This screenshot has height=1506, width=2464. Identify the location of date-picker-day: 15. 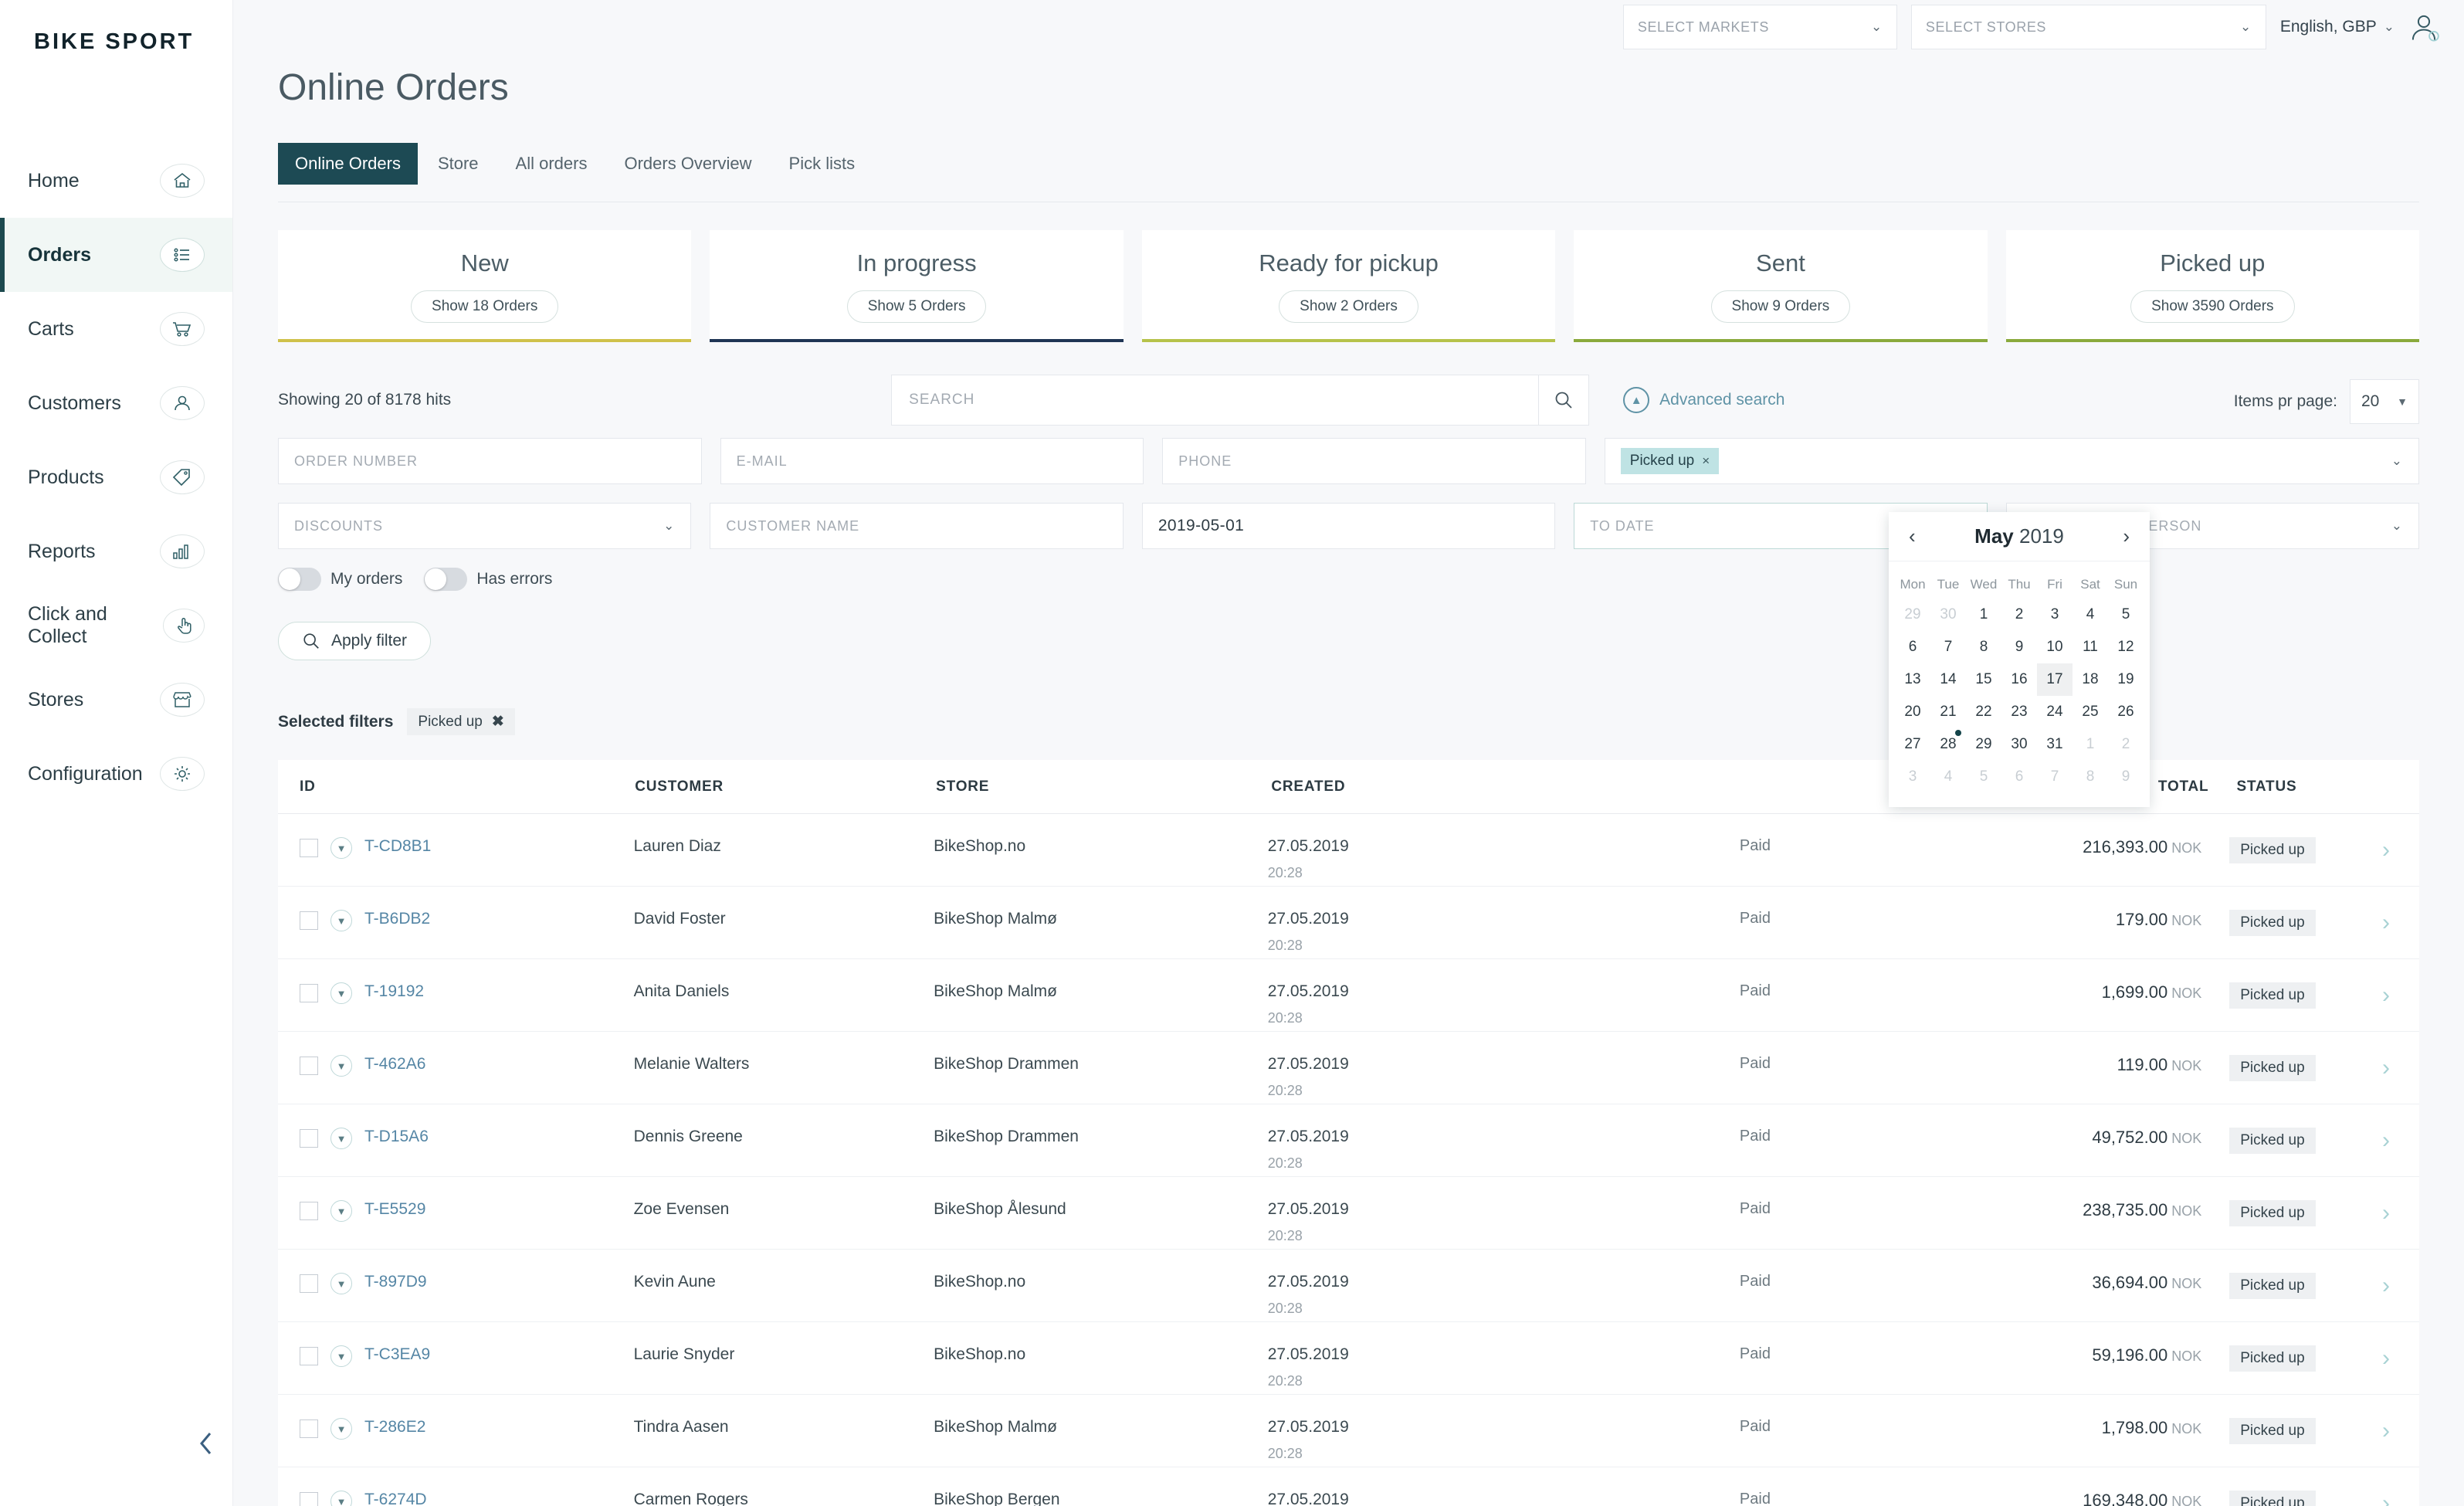
(1983, 679).